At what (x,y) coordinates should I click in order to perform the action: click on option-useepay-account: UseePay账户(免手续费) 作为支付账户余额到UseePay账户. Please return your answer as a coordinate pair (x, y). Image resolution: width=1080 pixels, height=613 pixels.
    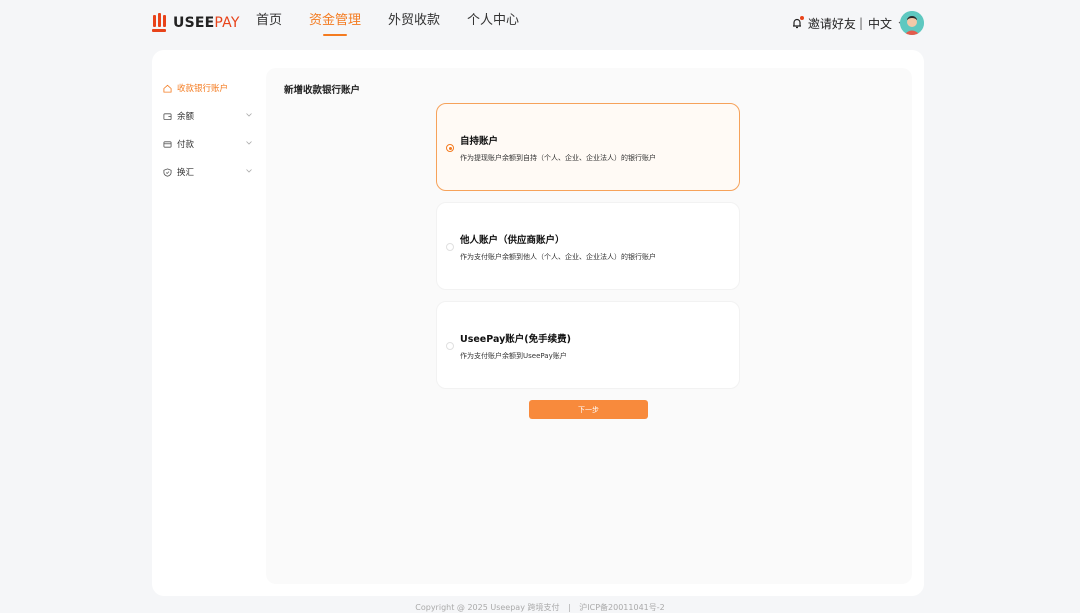
    Looking at the image, I should click on (588, 345).